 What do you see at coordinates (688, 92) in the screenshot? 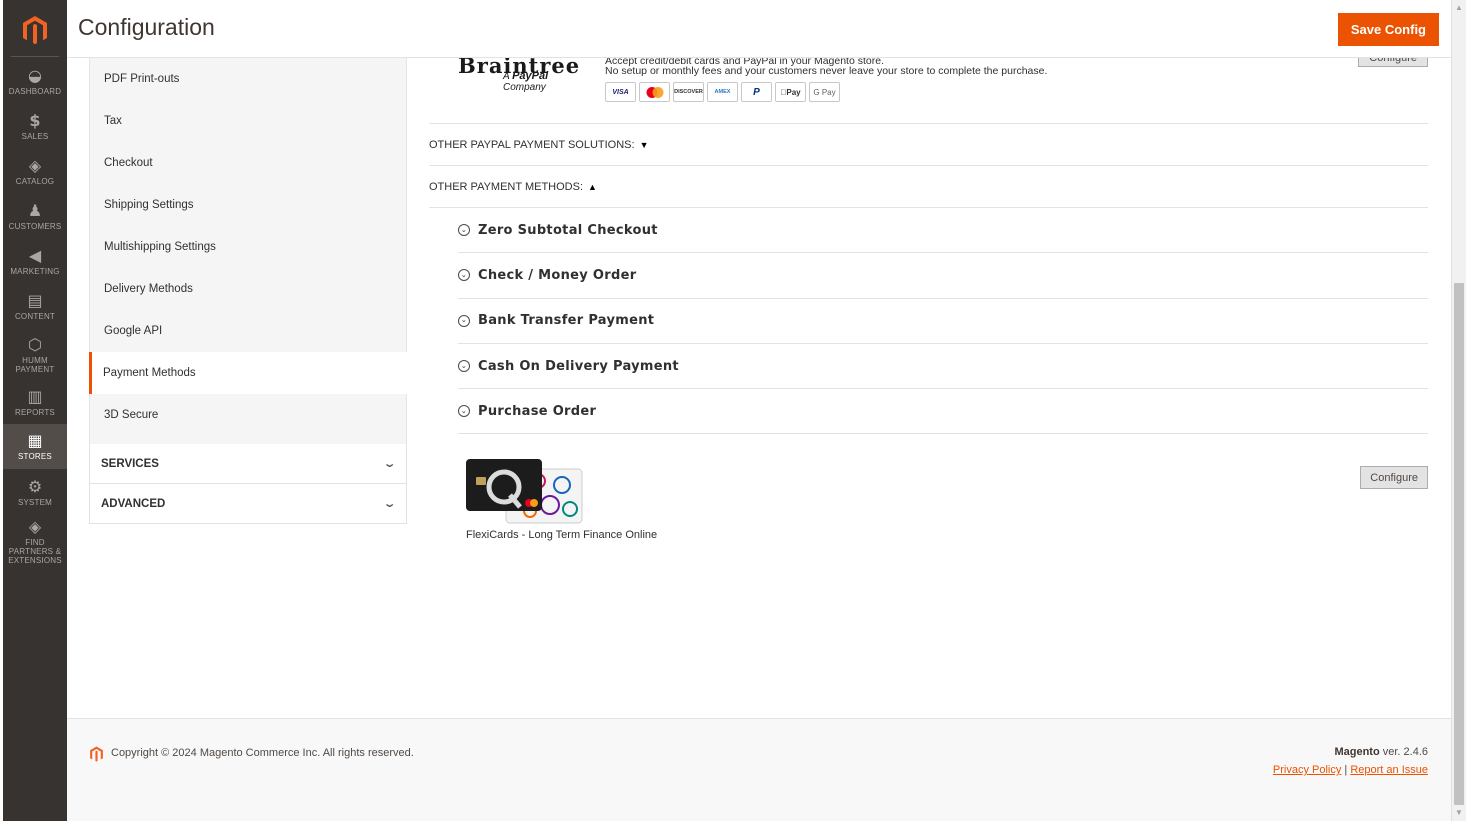
I see `discover-icon: DISCOVER` at bounding box center [688, 92].